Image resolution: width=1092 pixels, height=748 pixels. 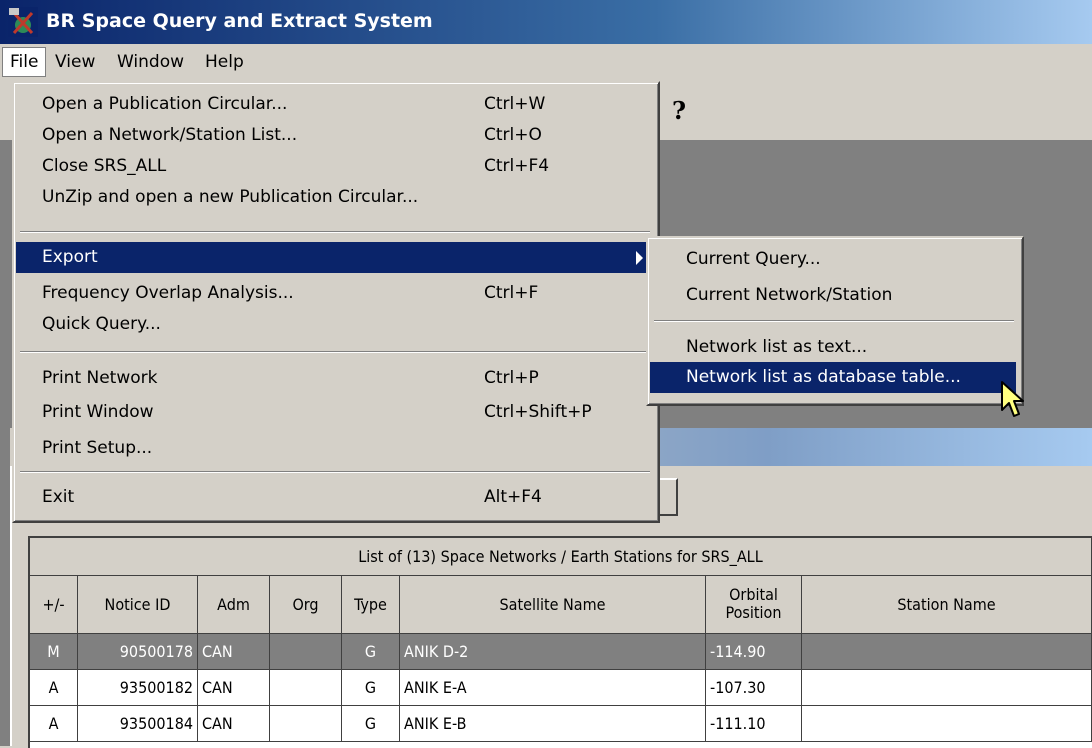 I want to click on col-header-notice-id: Notice ID, so click(x=138, y=605).